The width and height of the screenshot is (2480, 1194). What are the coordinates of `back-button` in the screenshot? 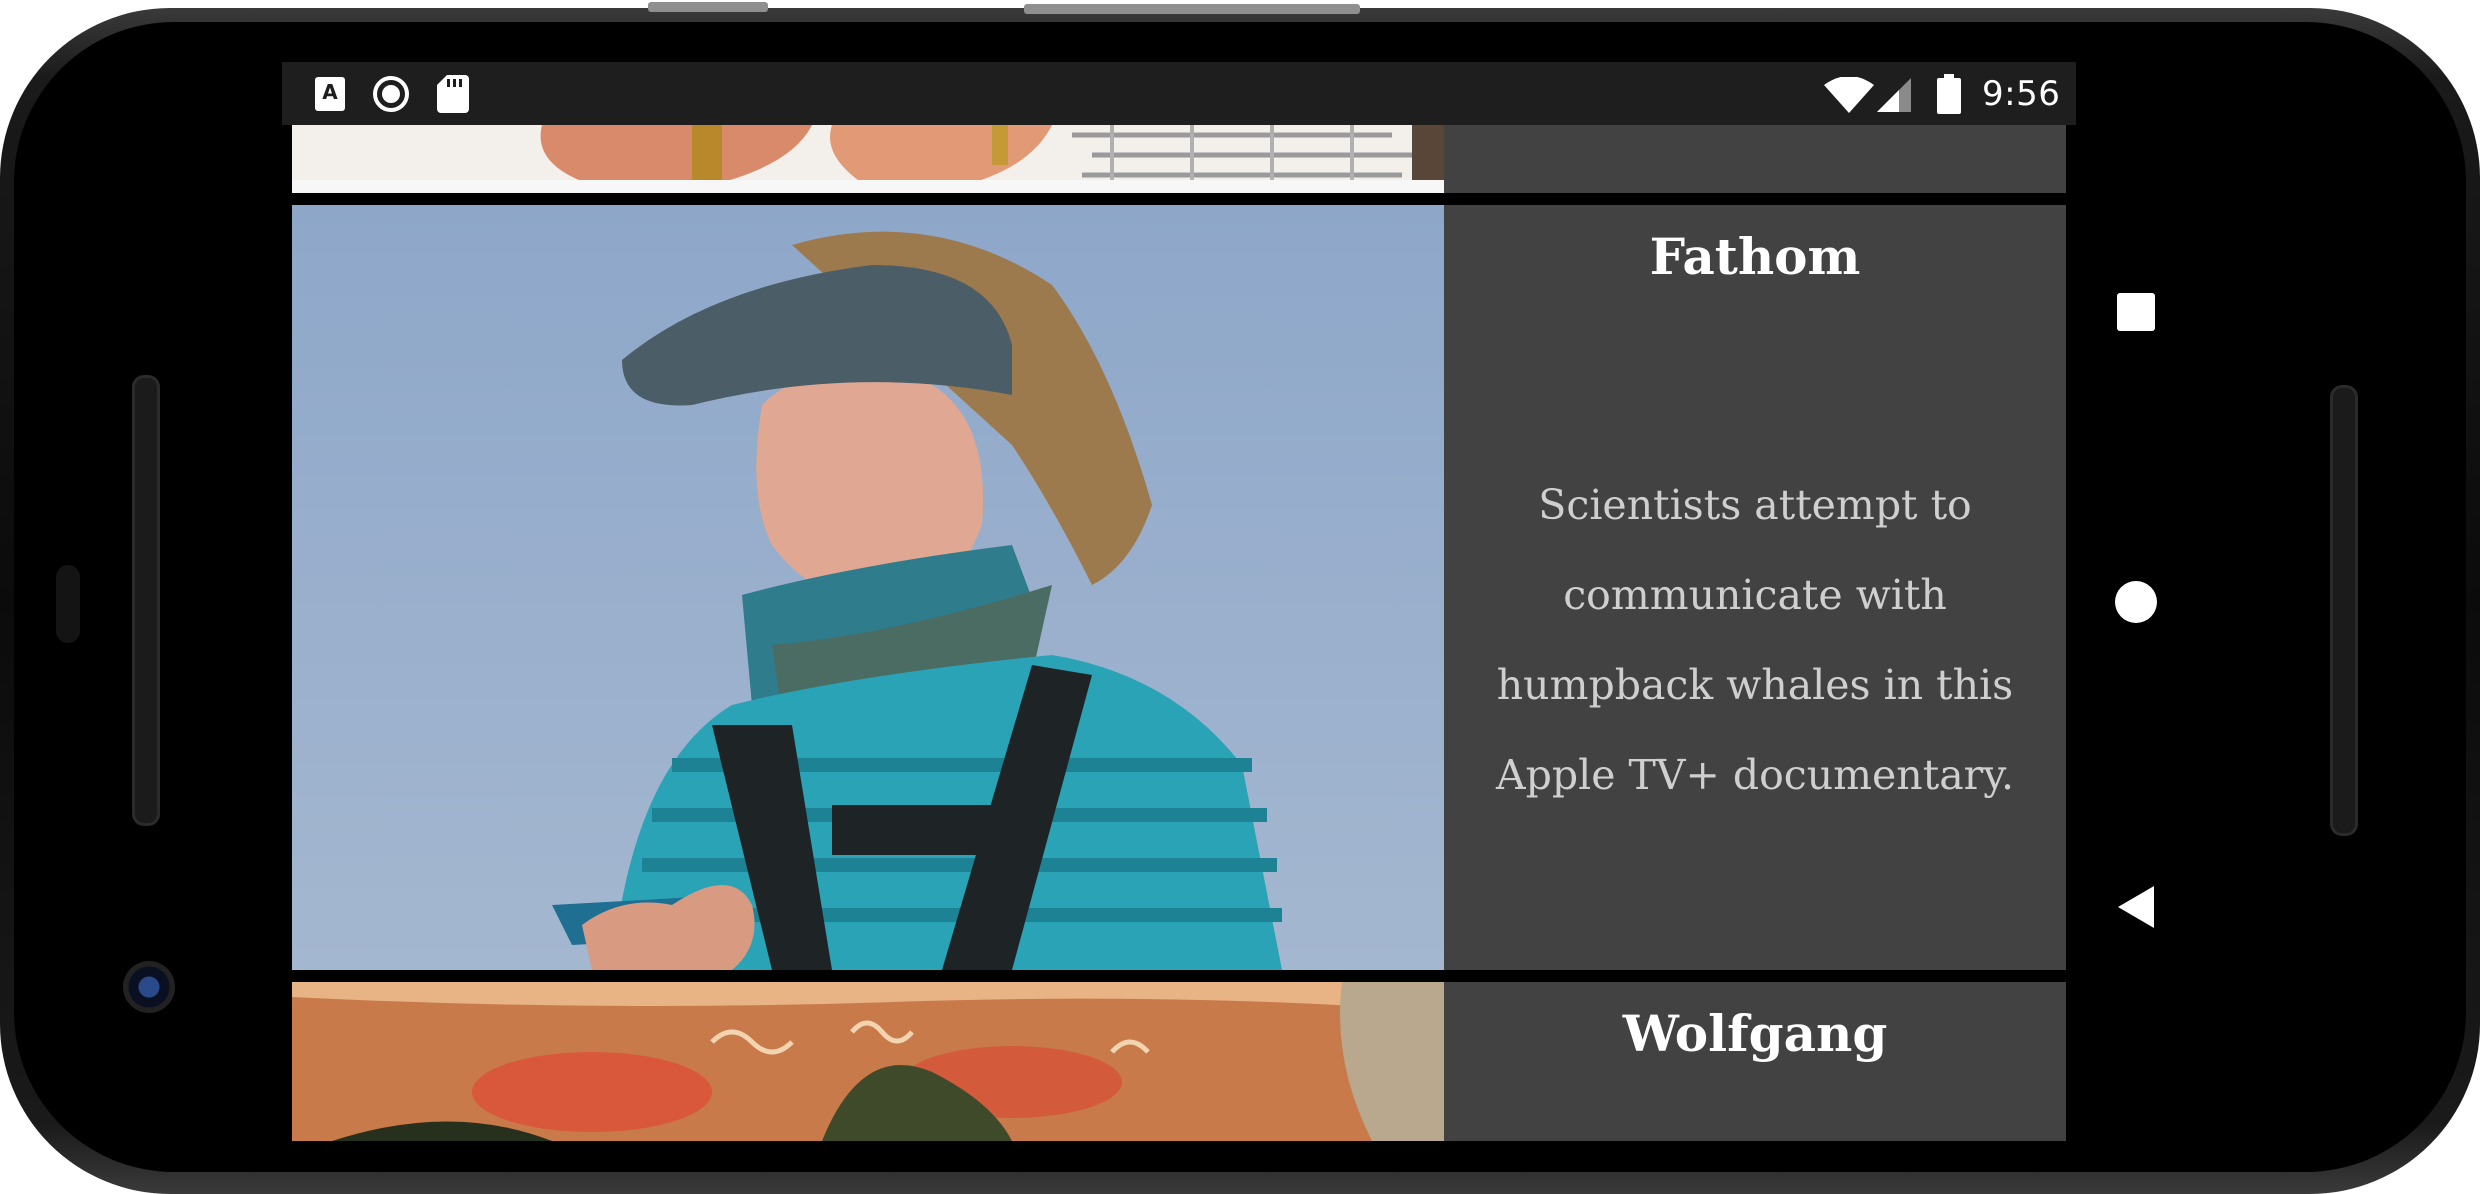 It's located at (2136, 907).